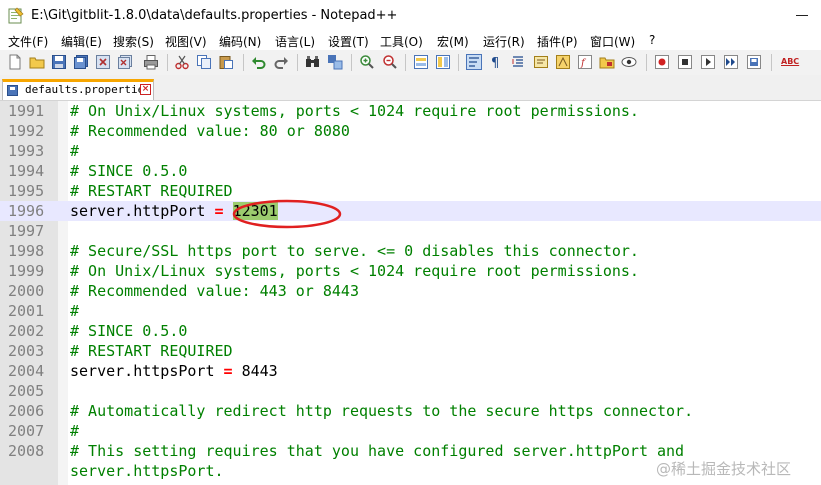 The width and height of the screenshot is (821, 485). Describe the element at coordinates (607, 62) in the screenshot. I see `folder-workspace-icon` at that location.